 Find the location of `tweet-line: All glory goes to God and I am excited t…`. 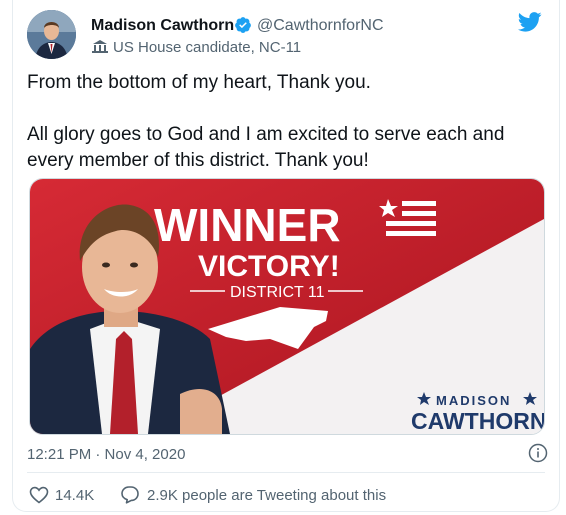

tweet-line: All glory goes to God and I am excited t… is located at coordinates (266, 147).